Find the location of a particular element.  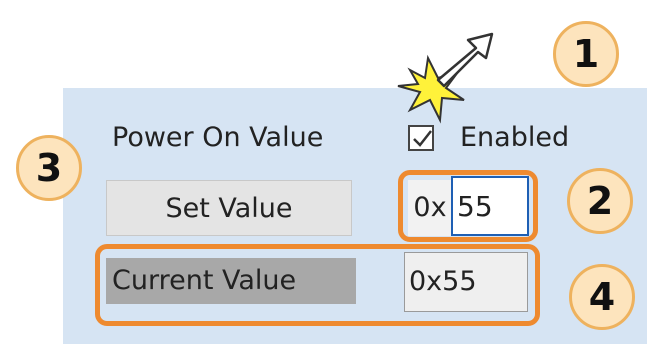

checkmark-icon is located at coordinates (422, 138).